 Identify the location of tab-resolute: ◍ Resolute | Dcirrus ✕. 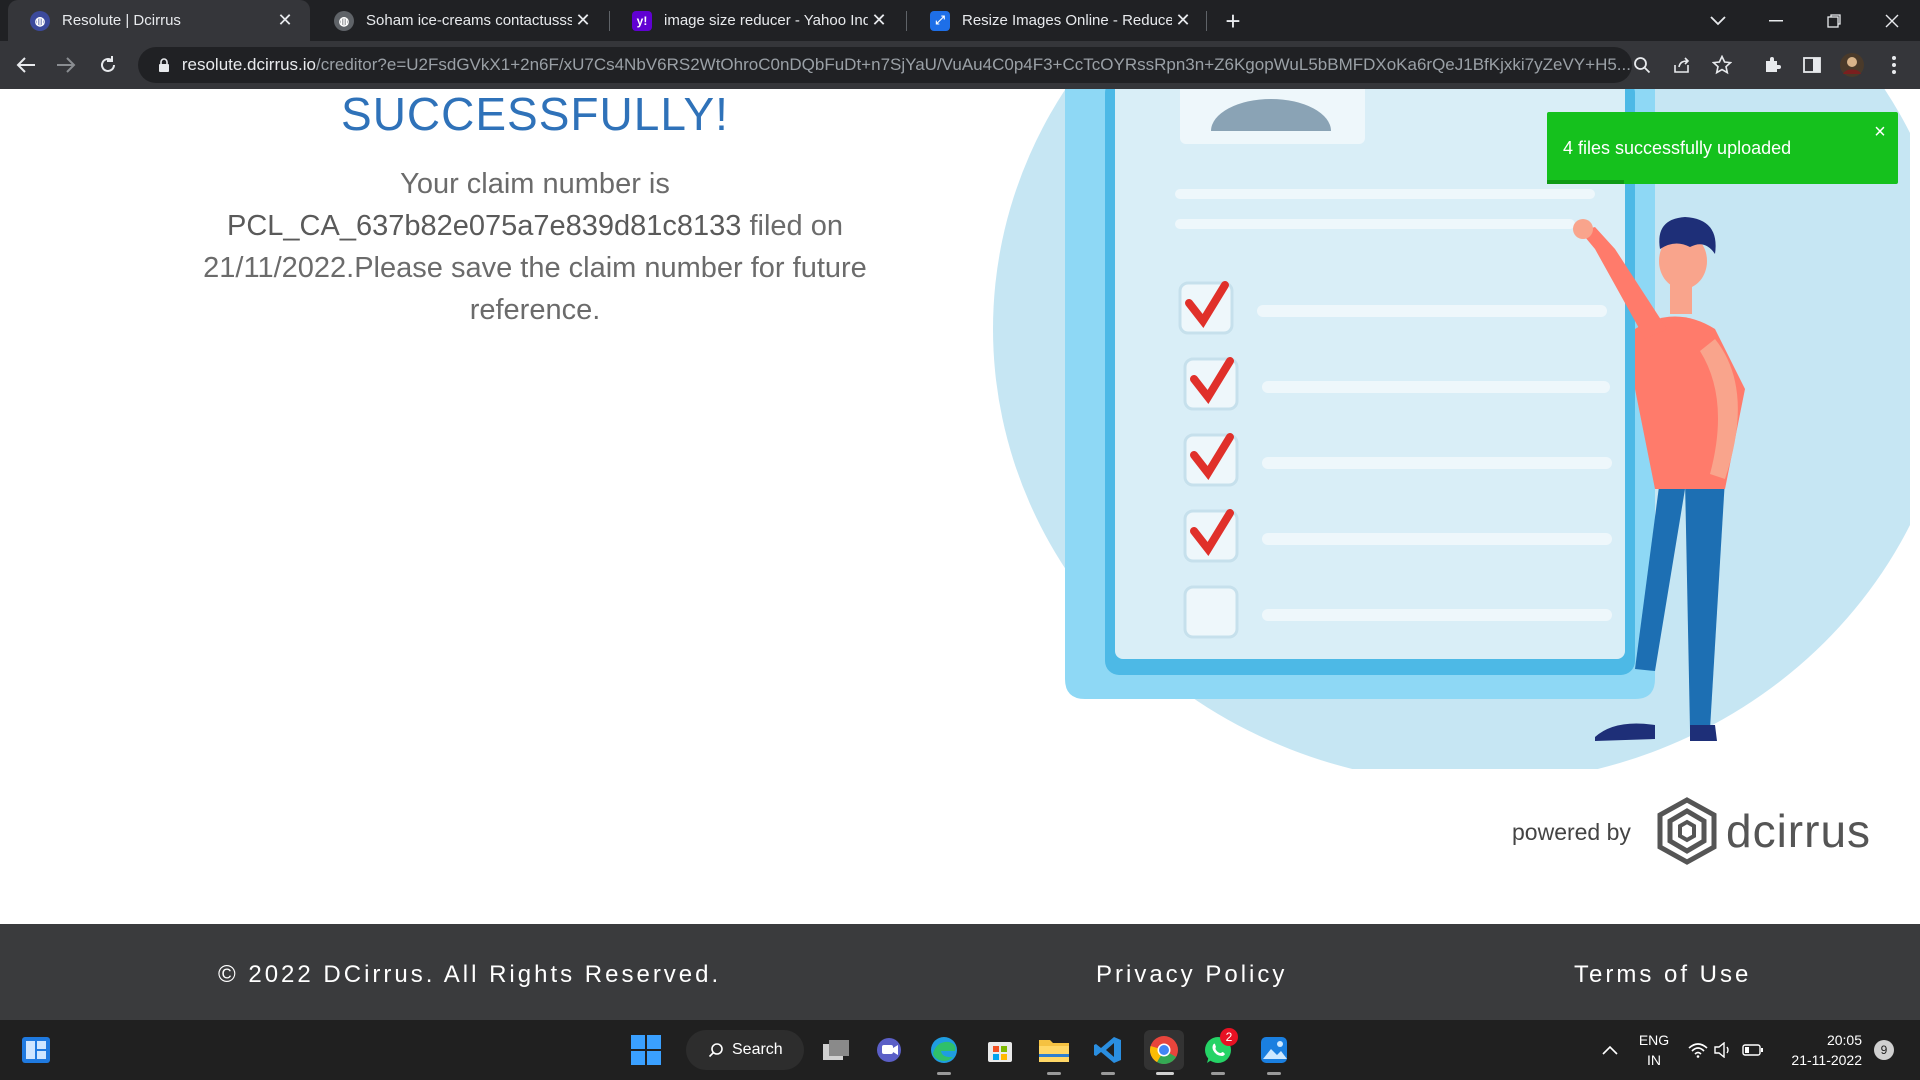
(159, 20).